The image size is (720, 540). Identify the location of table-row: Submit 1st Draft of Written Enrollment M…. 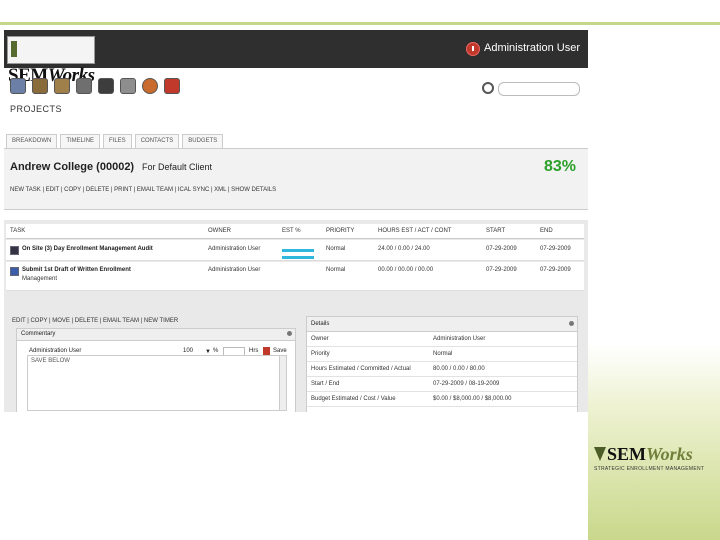
(295, 273).